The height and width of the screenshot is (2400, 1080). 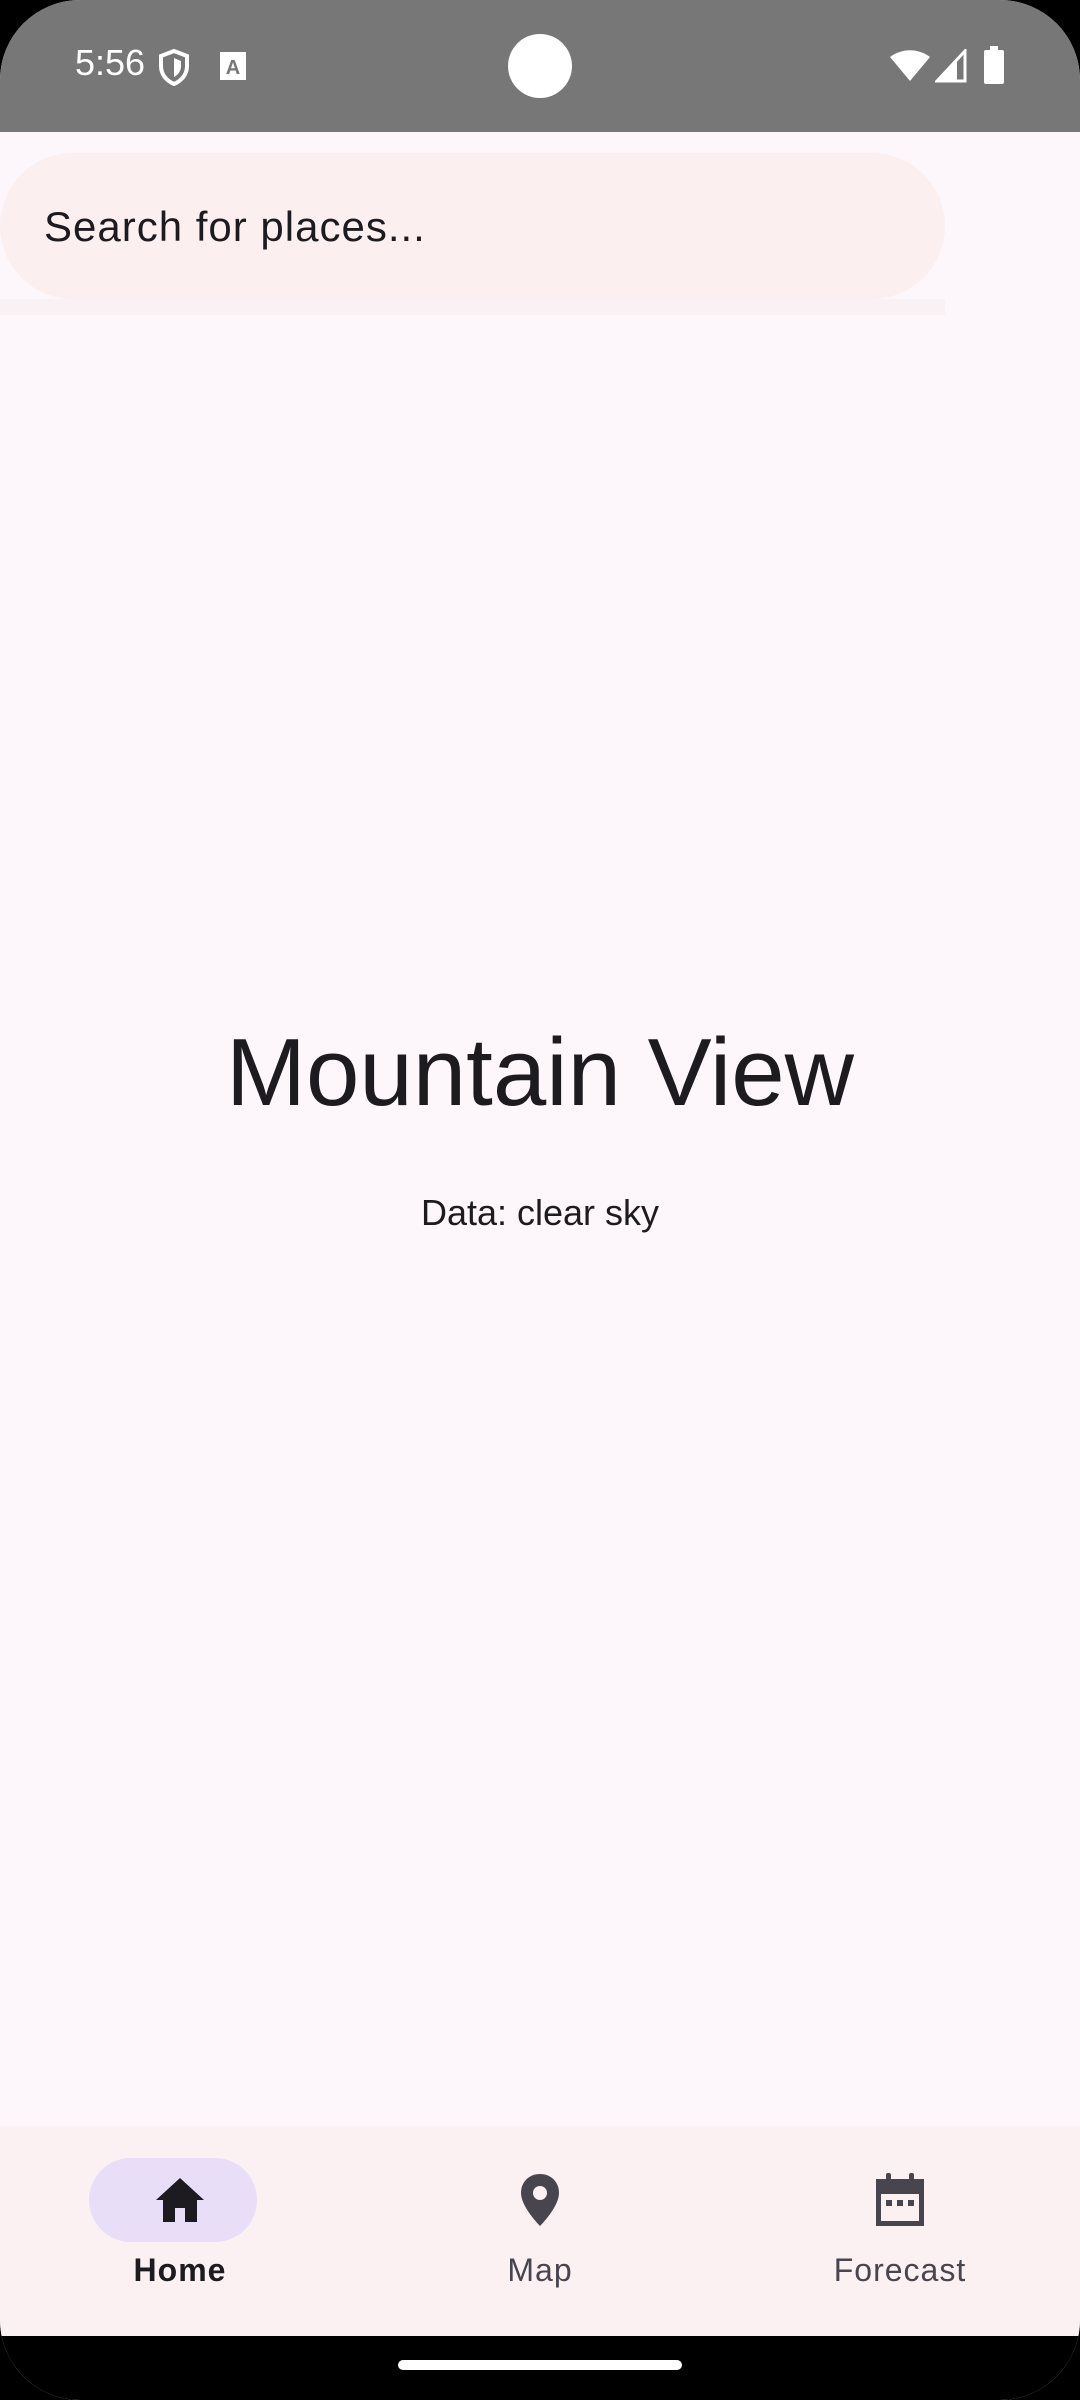 I want to click on search-bar, so click(x=472, y=227).